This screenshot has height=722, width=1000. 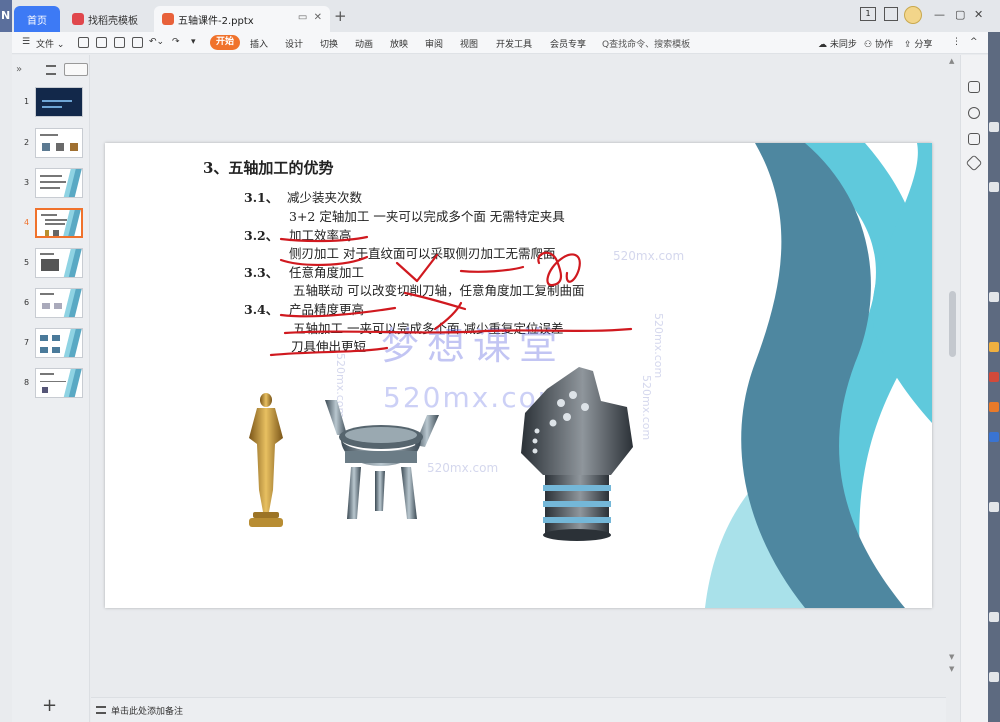 I want to click on watermark-small: 520mx.com, so click(x=658, y=346).